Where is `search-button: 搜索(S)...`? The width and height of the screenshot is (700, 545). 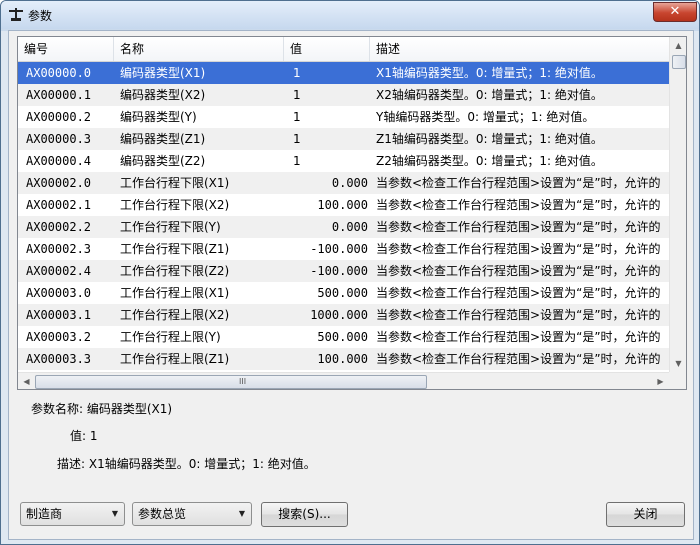
search-button: 搜索(S)... is located at coordinates (304, 514).